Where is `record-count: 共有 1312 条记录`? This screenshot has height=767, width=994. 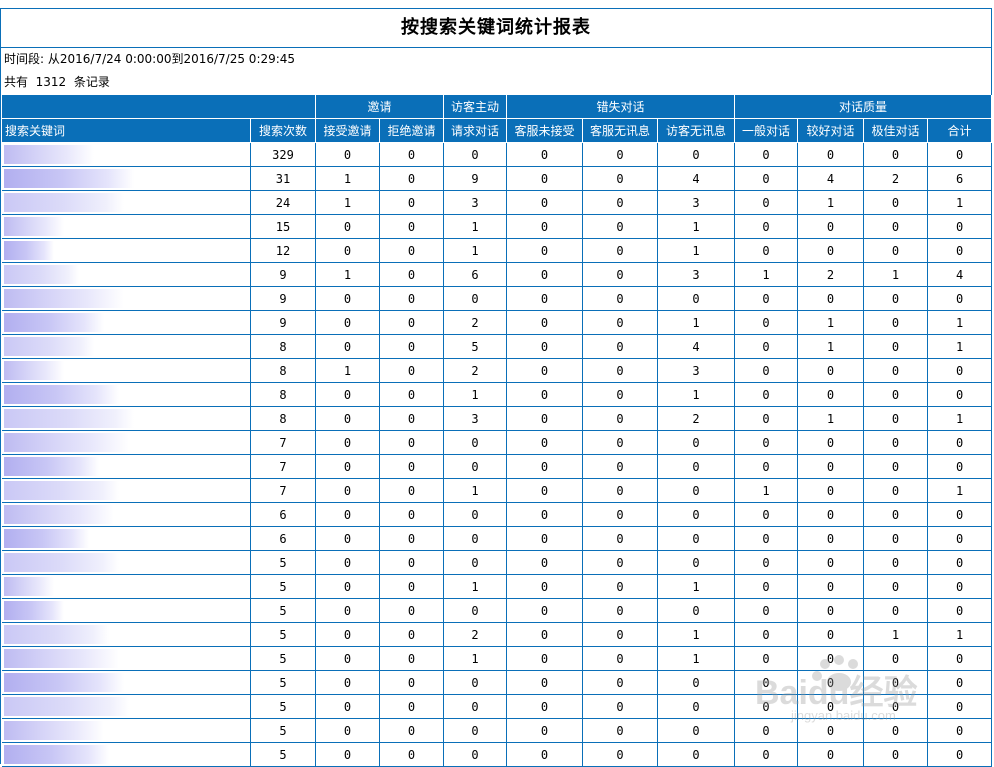 record-count: 共有 1312 条记录 is located at coordinates (496, 83).